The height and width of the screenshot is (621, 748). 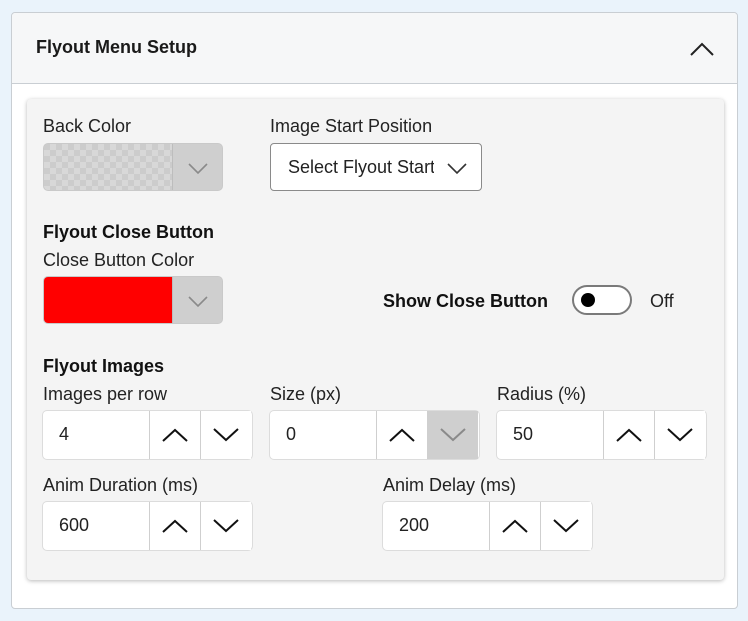 What do you see at coordinates (588, 300) in the screenshot?
I see `toggle-knob` at bounding box center [588, 300].